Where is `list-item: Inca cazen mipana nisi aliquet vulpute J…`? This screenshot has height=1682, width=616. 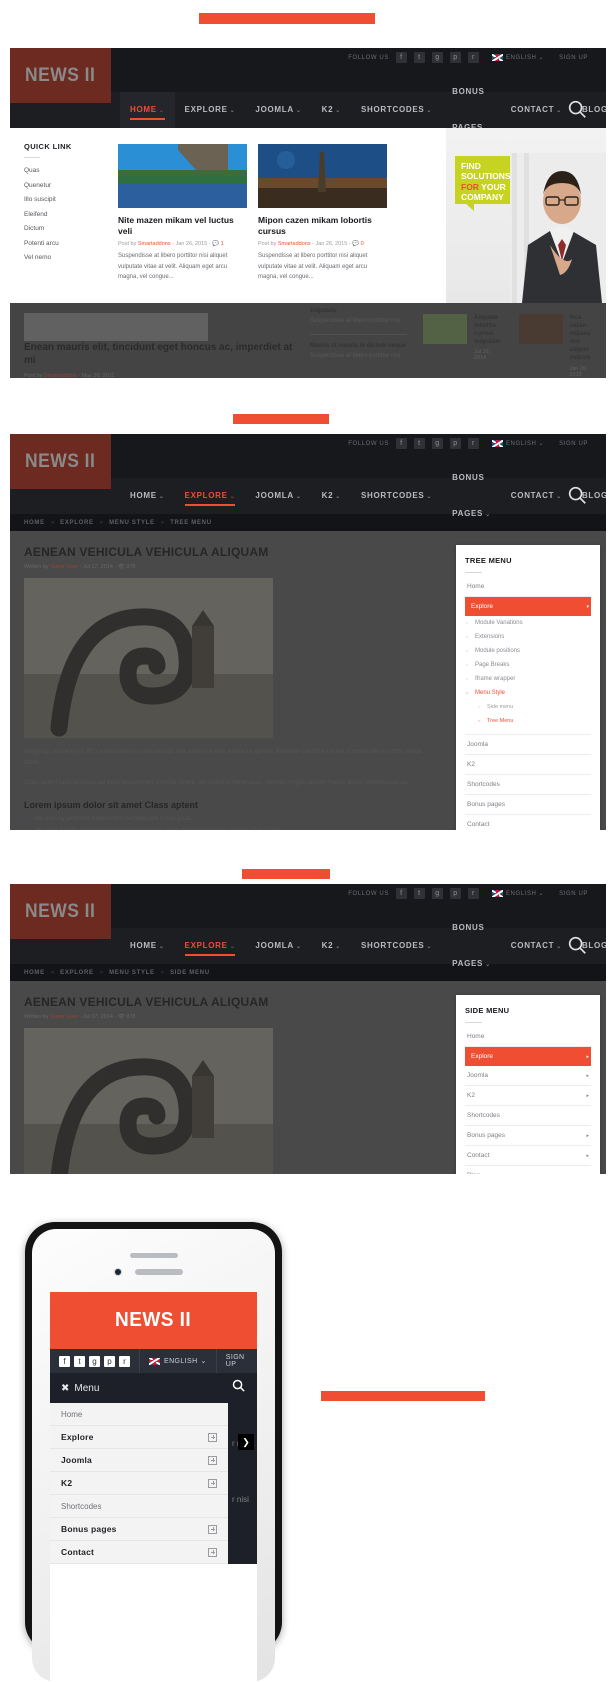
list-item: Inca cazen mipana nisi aliquet vulpute J… is located at coordinates (559, 343).